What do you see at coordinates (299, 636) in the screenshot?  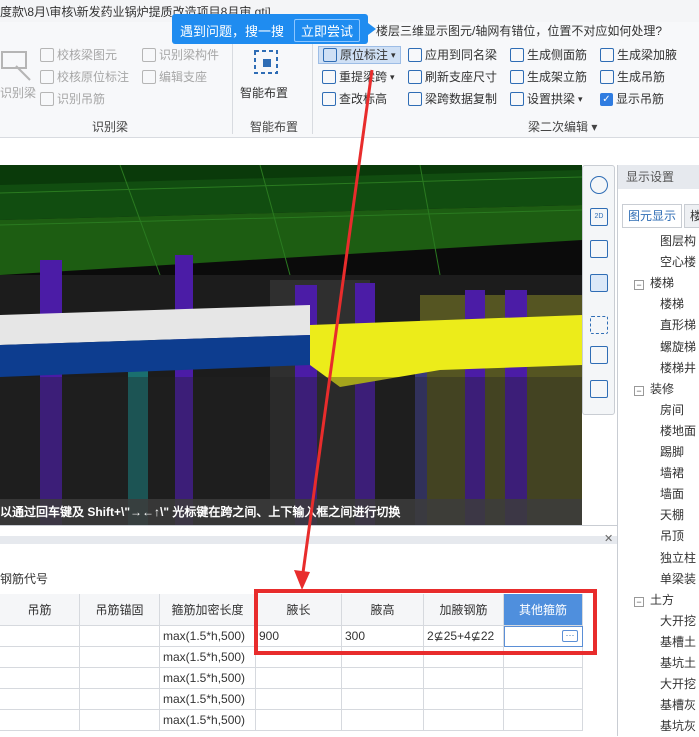 I see `table-cell: 900` at bounding box center [299, 636].